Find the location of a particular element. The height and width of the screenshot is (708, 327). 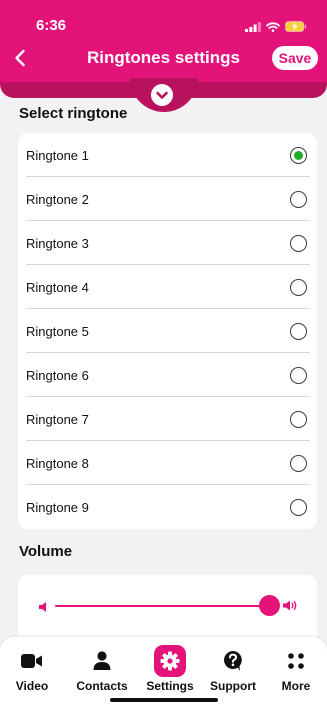

tab-support-label: Support is located at coordinates (233, 686).